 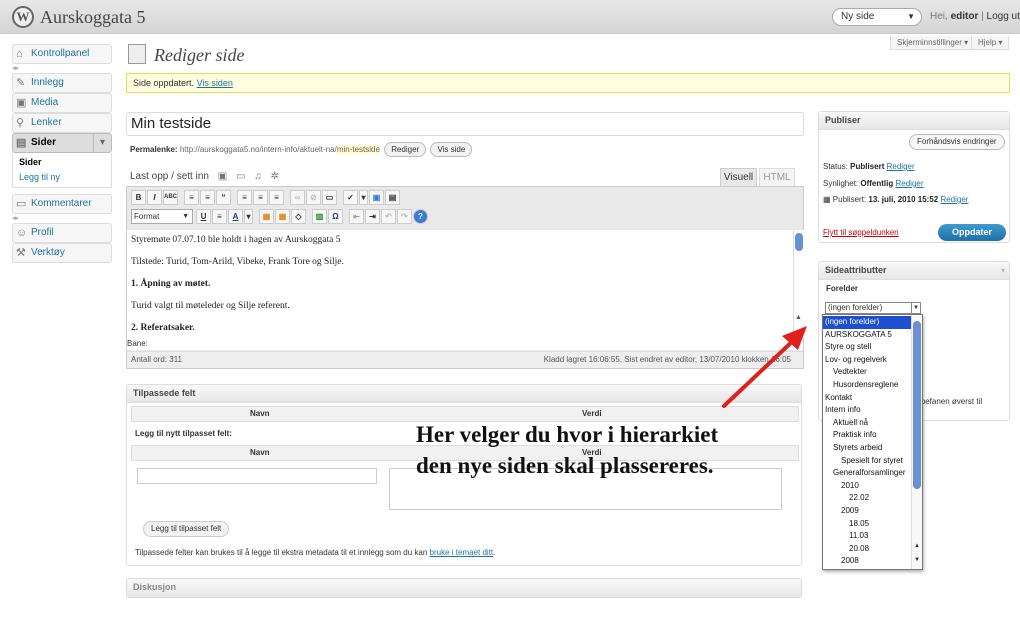 I want to click on sidebar-item-links: ⚲ Lenker, so click(x=62, y=123).